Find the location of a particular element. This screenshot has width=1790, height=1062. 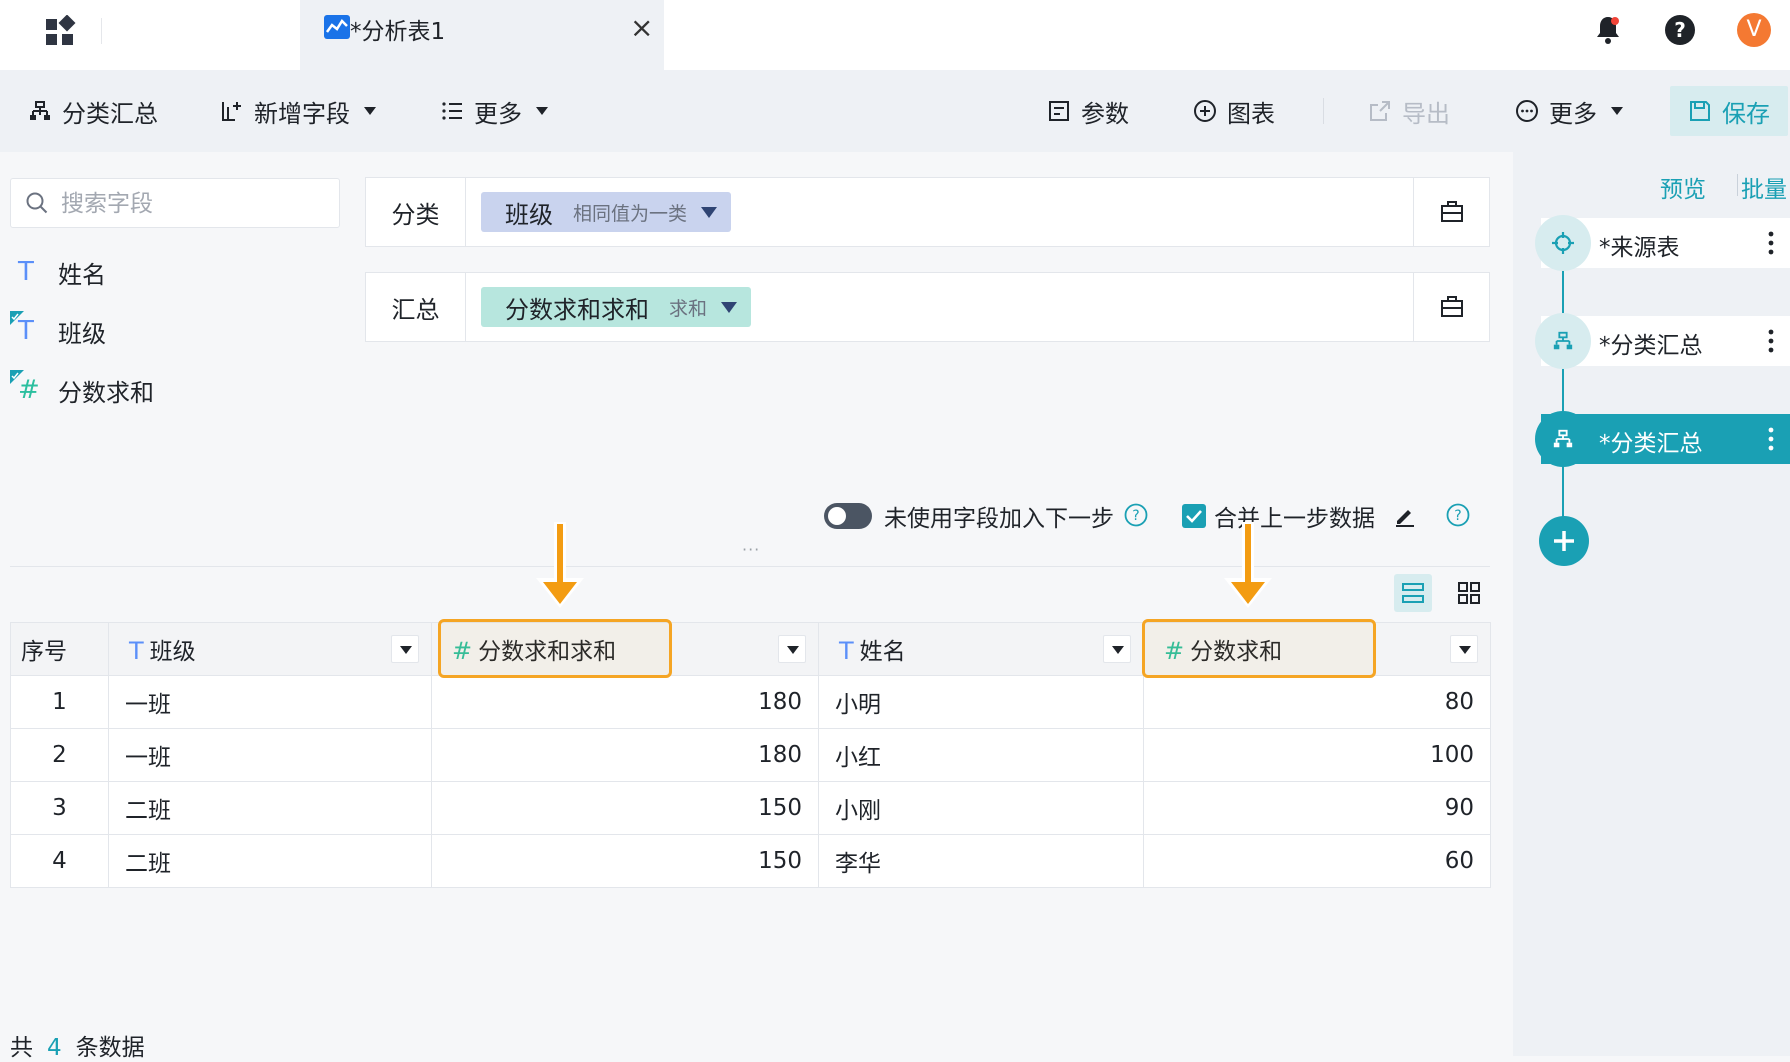

table-cell: 二班 is located at coordinates (270, 861).